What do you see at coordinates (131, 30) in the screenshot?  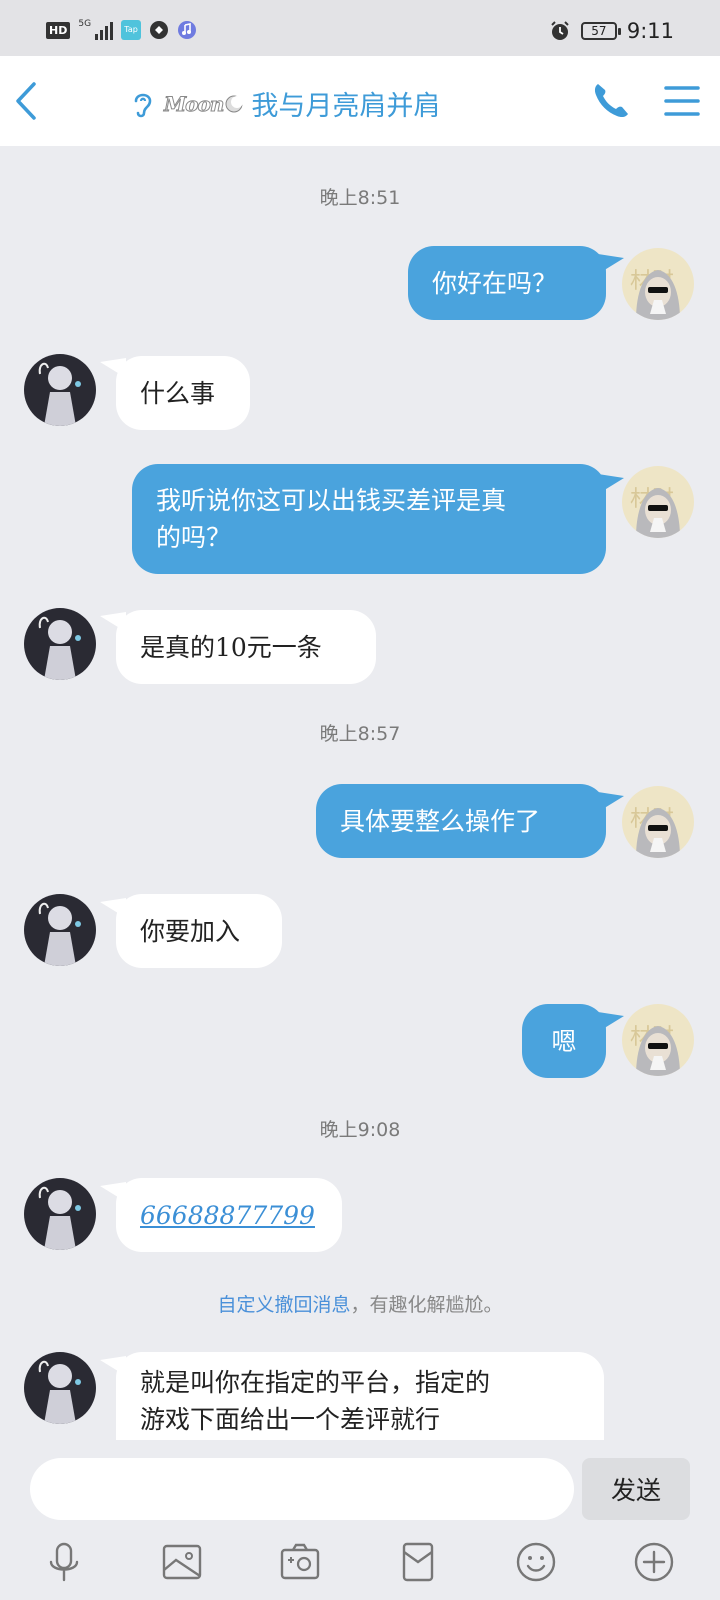 I see `tap-app-icon: Tap` at bounding box center [131, 30].